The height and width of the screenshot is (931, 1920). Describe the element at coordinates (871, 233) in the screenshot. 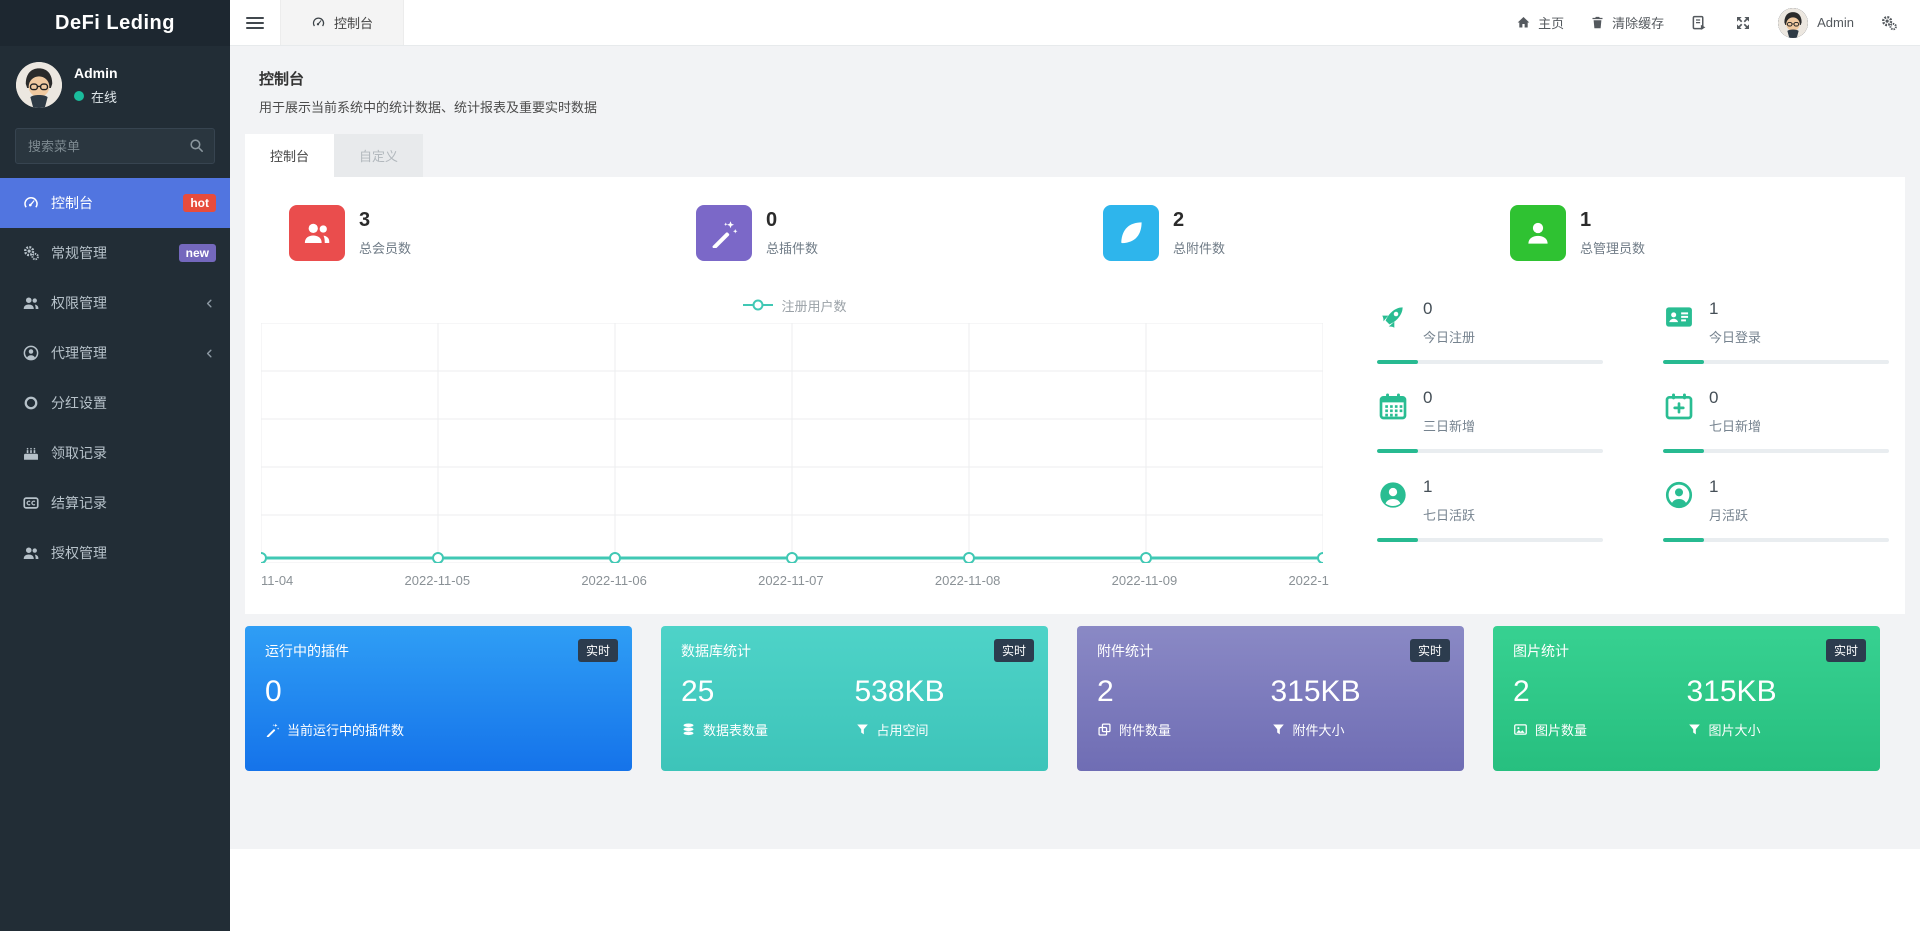

I see `stat-card-plugins: 0 总插件数` at that location.